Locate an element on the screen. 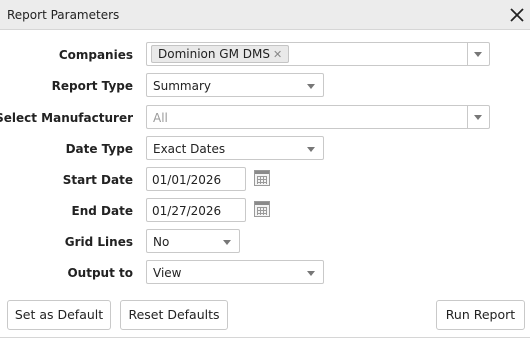 The image size is (530, 340). date-type-row: Date Type Exact Dates is located at coordinates (265, 149).